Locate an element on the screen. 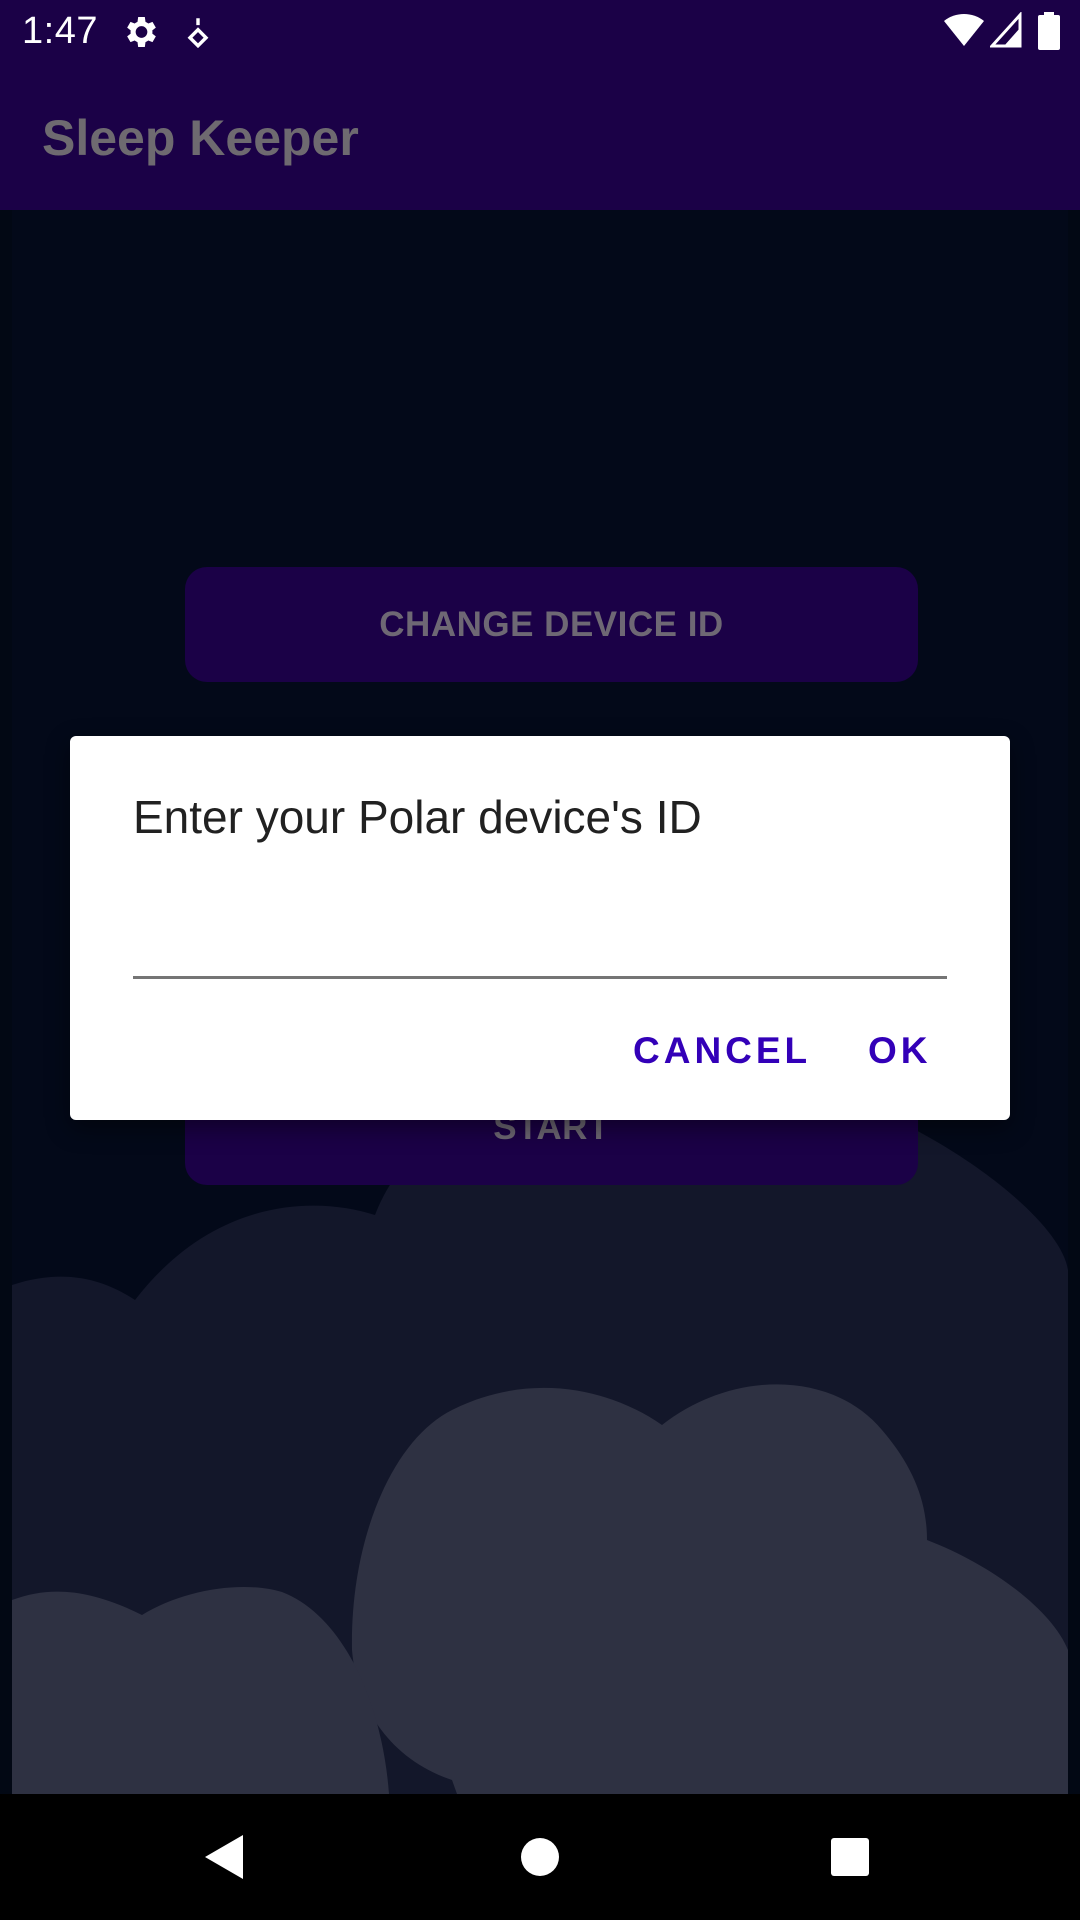 The width and height of the screenshot is (1080, 1920). navigation-bar is located at coordinates (540, 1857).